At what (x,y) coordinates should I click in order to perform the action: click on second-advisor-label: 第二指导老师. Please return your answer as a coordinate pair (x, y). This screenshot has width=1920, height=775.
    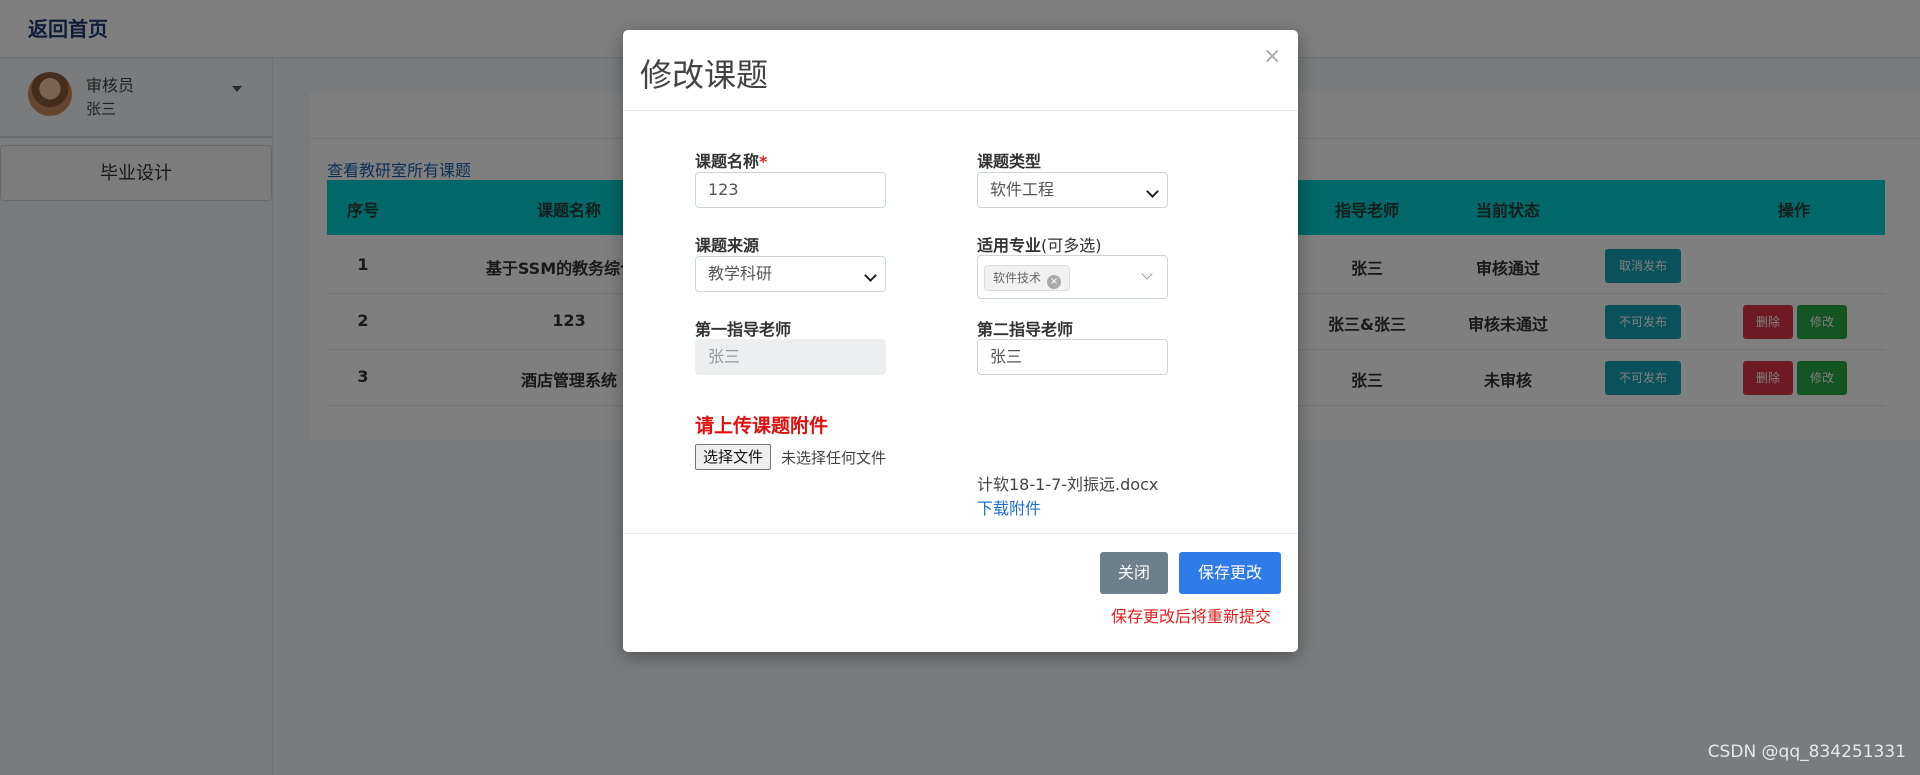
    Looking at the image, I should click on (1025, 329).